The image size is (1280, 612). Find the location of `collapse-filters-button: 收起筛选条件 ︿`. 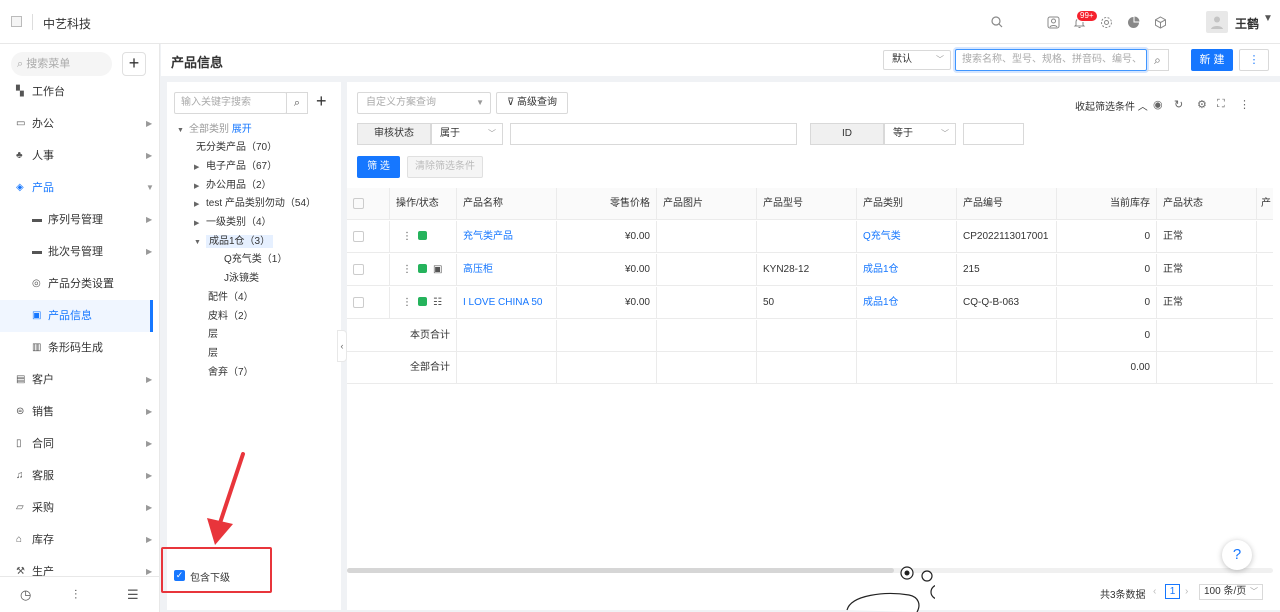

collapse-filters-button: 收起筛选条件 ︿ is located at coordinates (1111, 105).